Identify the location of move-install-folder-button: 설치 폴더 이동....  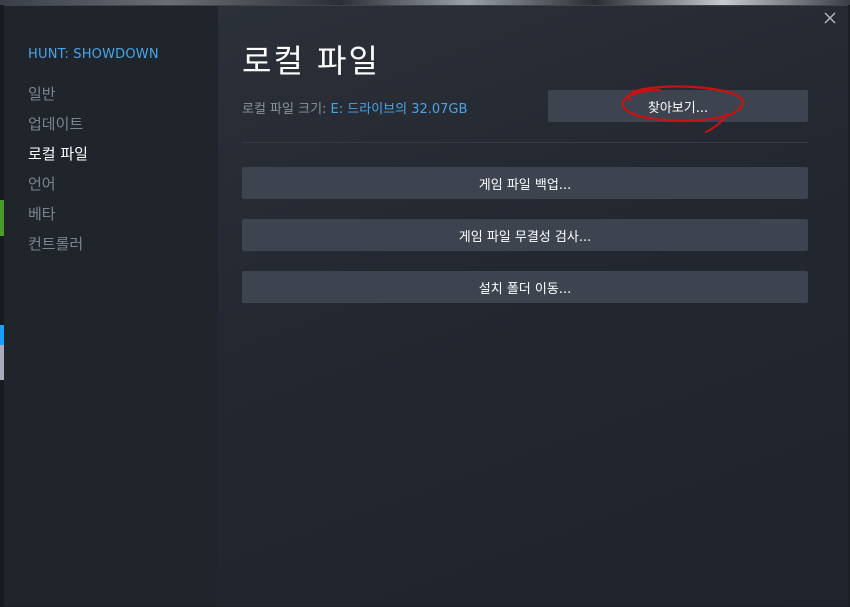
(525, 287).